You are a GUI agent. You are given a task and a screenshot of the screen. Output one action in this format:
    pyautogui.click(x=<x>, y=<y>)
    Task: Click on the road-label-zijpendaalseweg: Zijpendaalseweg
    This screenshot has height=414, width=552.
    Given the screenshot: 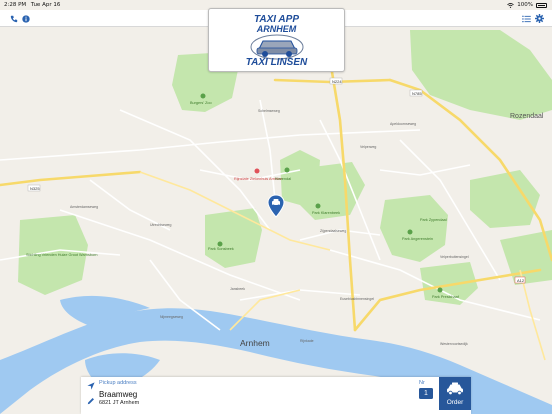 What is the action you would take?
    pyautogui.click(x=333, y=231)
    